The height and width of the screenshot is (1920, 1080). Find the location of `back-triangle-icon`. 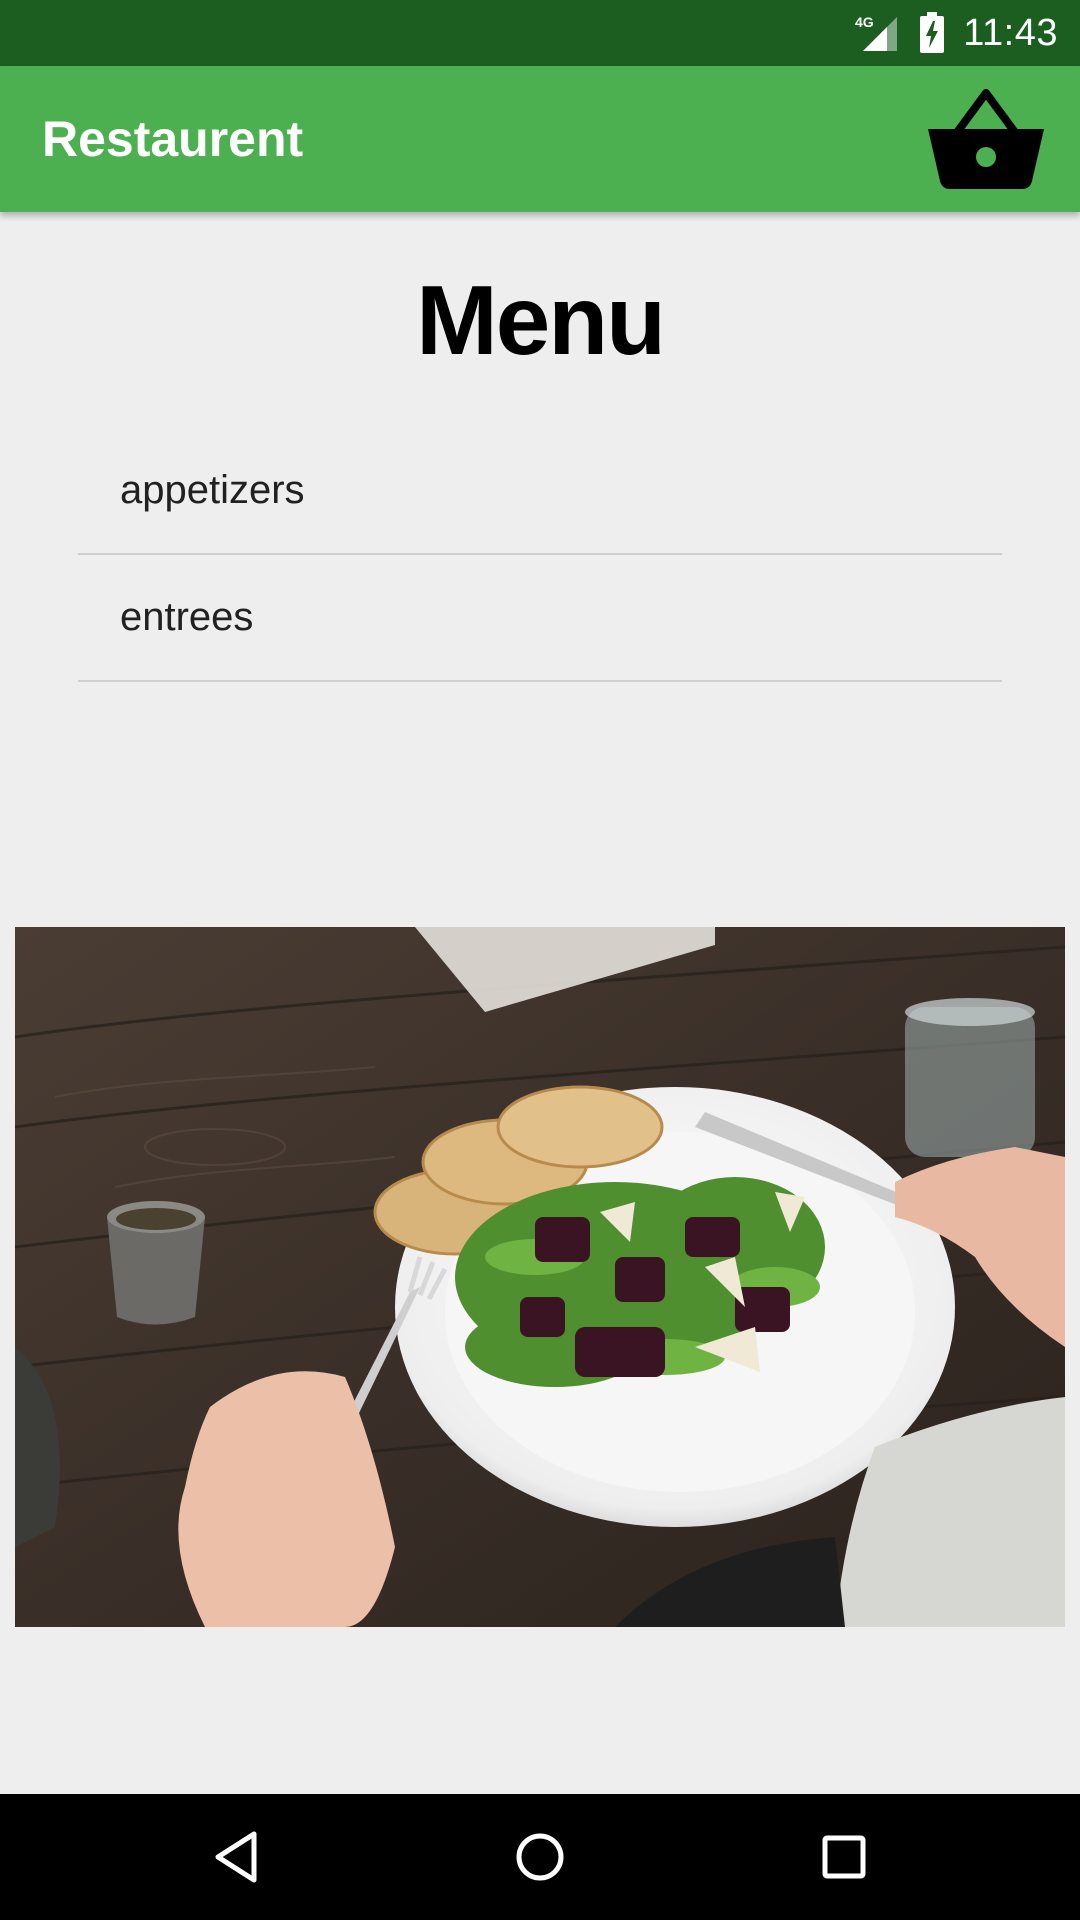

back-triangle-icon is located at coordinates (236, 1857).